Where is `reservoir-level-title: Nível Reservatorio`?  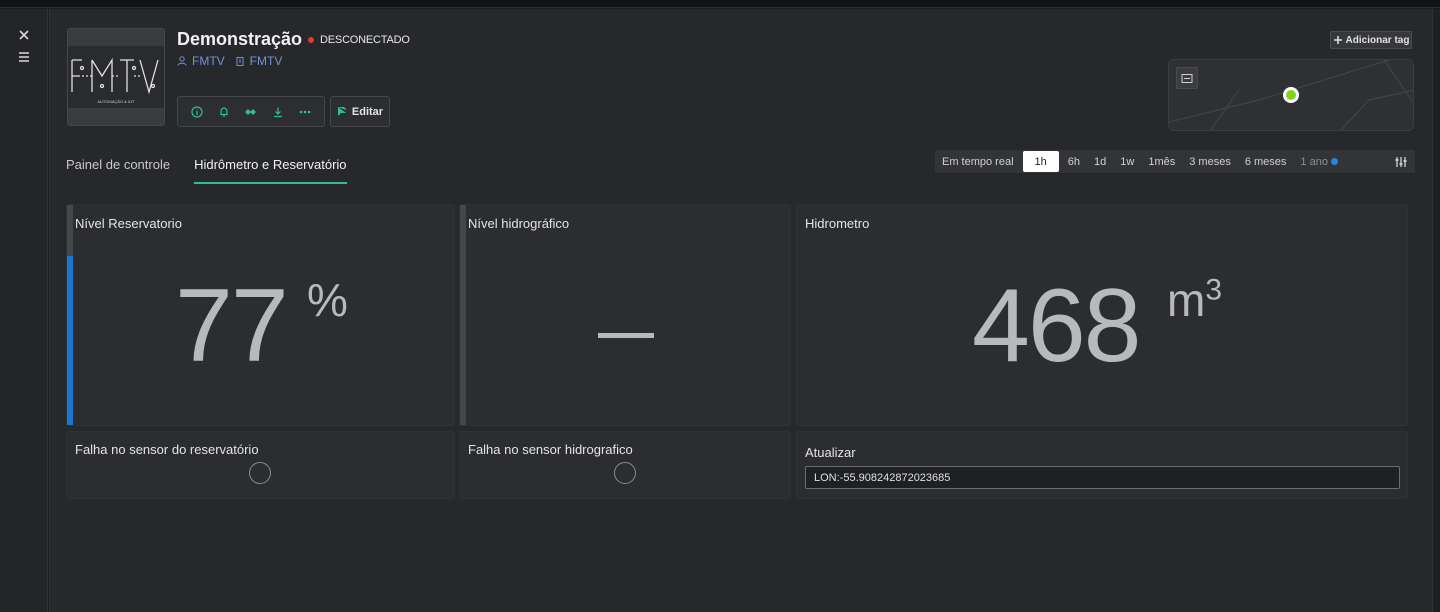 reservoir-level-title: Nível Reservatorio is located at coordinates (128, 223).